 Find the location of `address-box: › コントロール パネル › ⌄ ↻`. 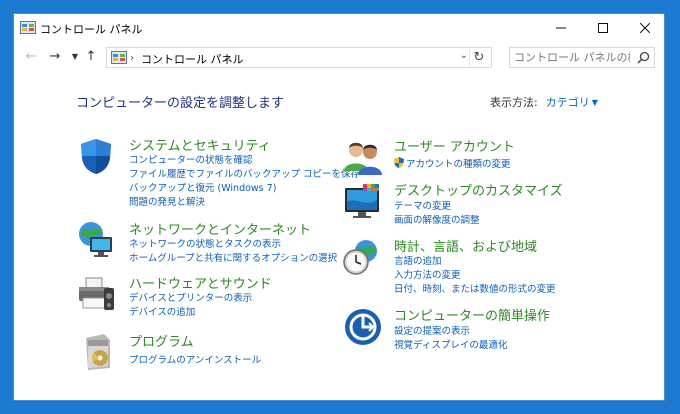

address-box: › コントロール パネル › ⌄ ↻ is located at coordinates (299, 57).